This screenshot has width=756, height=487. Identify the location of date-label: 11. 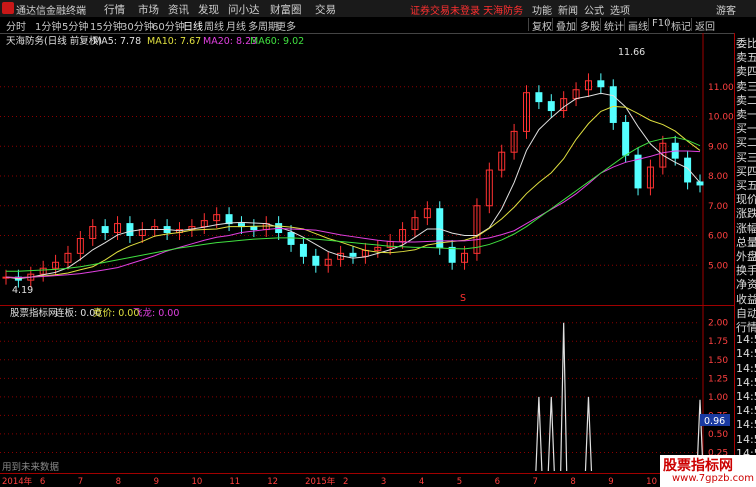
(234, 482).